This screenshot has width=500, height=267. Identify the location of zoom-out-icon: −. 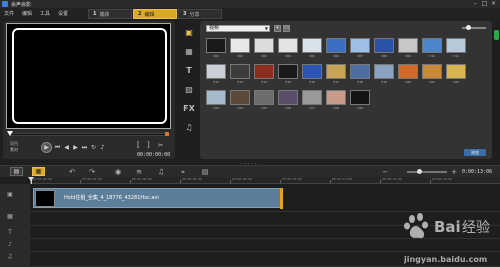
(385, 172).